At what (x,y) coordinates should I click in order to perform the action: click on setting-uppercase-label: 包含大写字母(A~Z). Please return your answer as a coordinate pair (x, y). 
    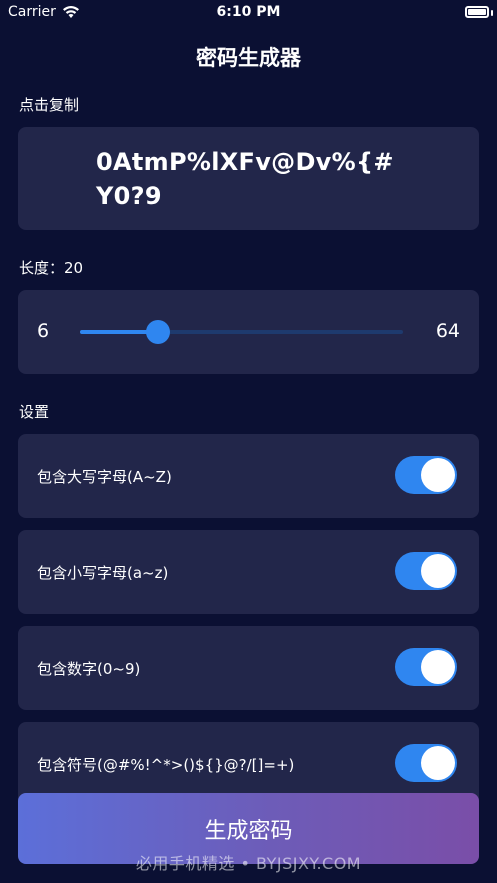
    Looking at the image, I should click on (104, 477).